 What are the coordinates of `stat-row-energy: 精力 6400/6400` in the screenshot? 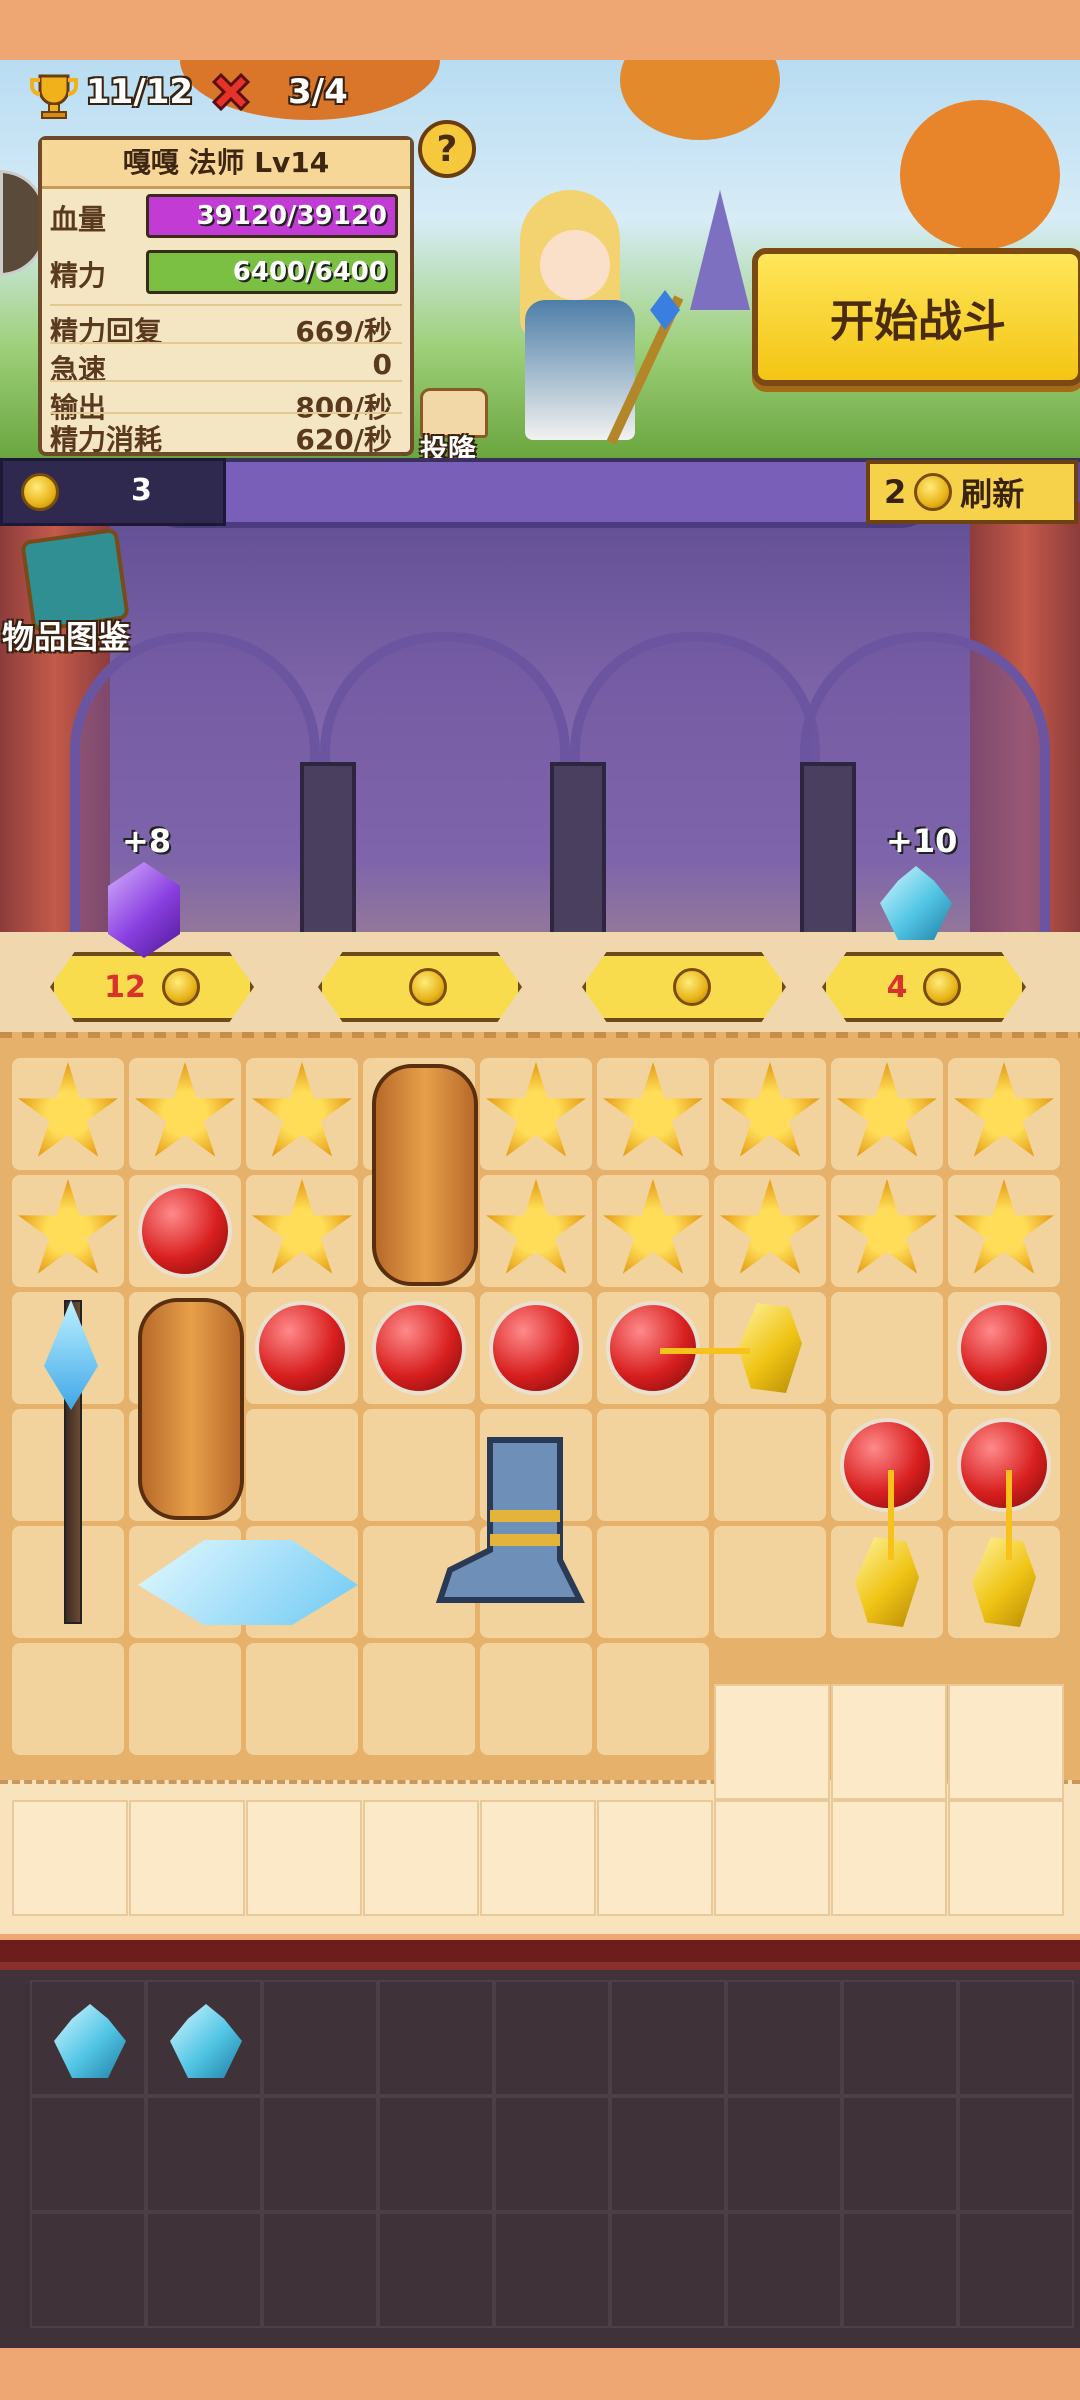 It's located at (226, 272).